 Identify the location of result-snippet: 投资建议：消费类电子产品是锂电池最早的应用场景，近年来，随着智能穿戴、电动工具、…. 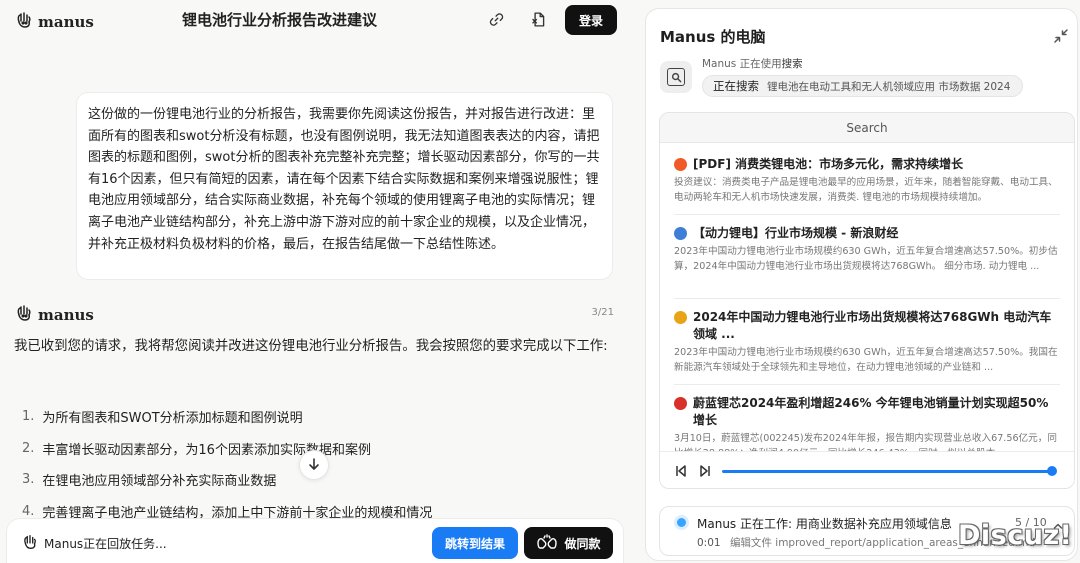
(866, 190).